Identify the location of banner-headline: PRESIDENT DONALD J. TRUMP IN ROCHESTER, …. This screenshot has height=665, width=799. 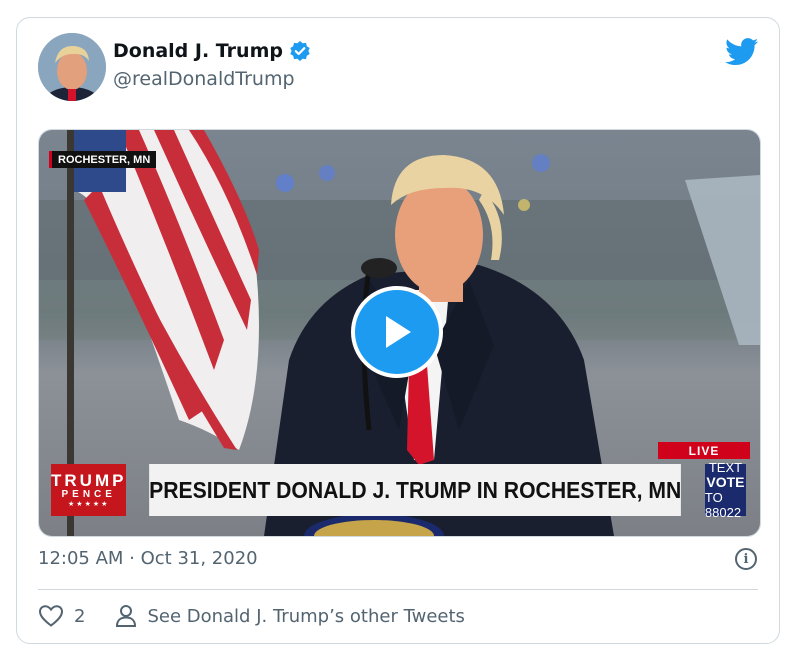
(415, 490).